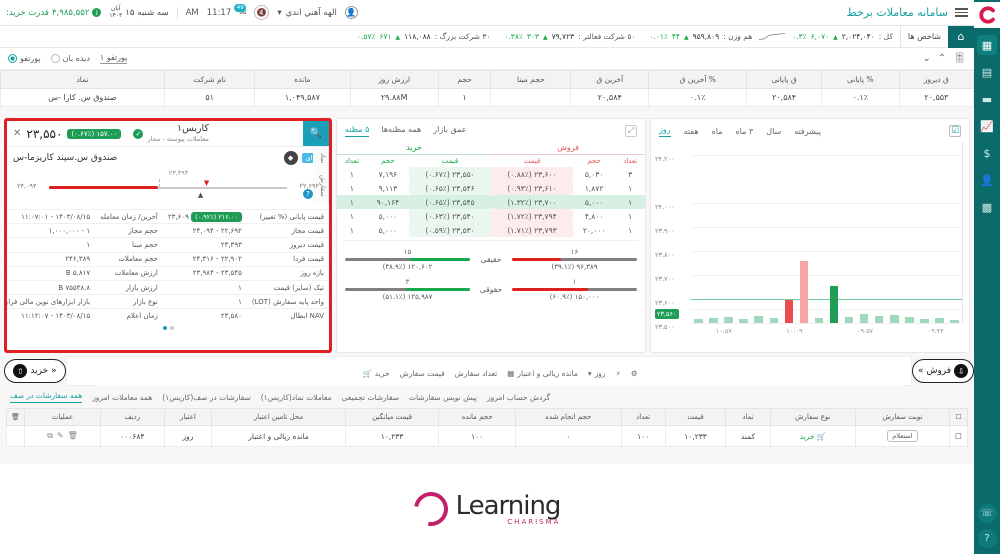 This screenshot has width=1000, height=554. I want to click on radio-watchlist: دیده بان, so click(70, 58).